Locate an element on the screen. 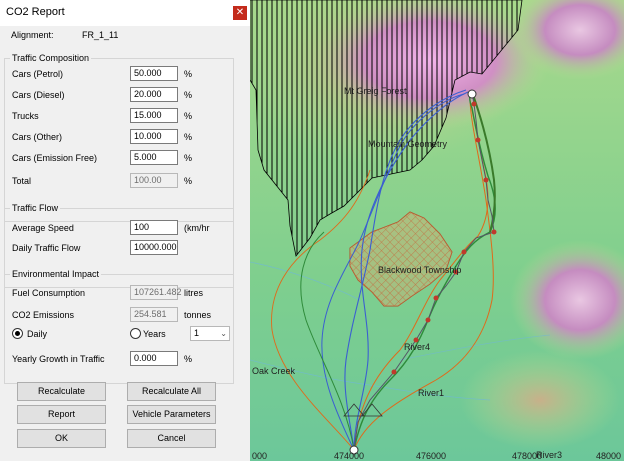  map-label-river1: River1 is located at coordinates (431, 393).